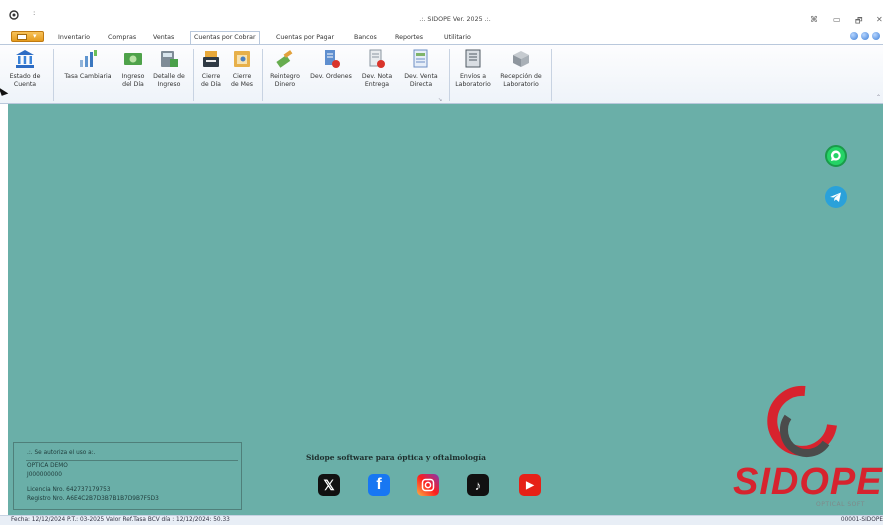 The height and width of the screenshot is (525, 883). I want to click on tasa-cambiaria-button: Tasa Cambiaria, so click(88, 64).